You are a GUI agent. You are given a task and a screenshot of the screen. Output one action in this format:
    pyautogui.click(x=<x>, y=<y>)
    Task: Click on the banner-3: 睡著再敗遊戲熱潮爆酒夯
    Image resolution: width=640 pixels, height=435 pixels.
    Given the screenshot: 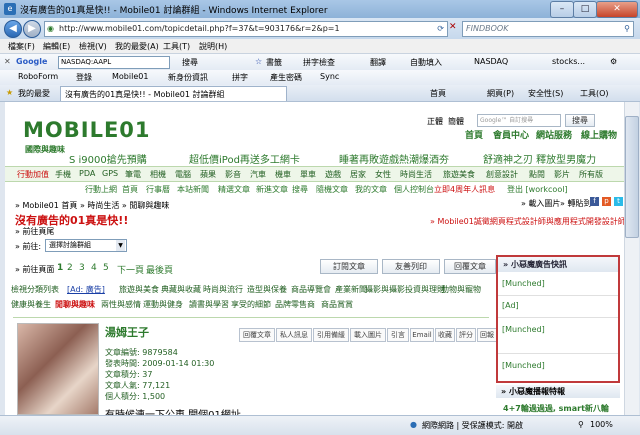 What is the action you would take?
    pyautogui.click(x=394, y=158)
    